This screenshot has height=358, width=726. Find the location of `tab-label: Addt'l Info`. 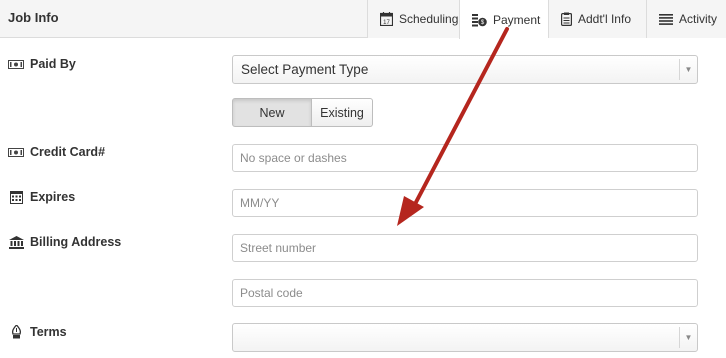

tab-label: Addt'l Info is located at coordinates (604, 19).